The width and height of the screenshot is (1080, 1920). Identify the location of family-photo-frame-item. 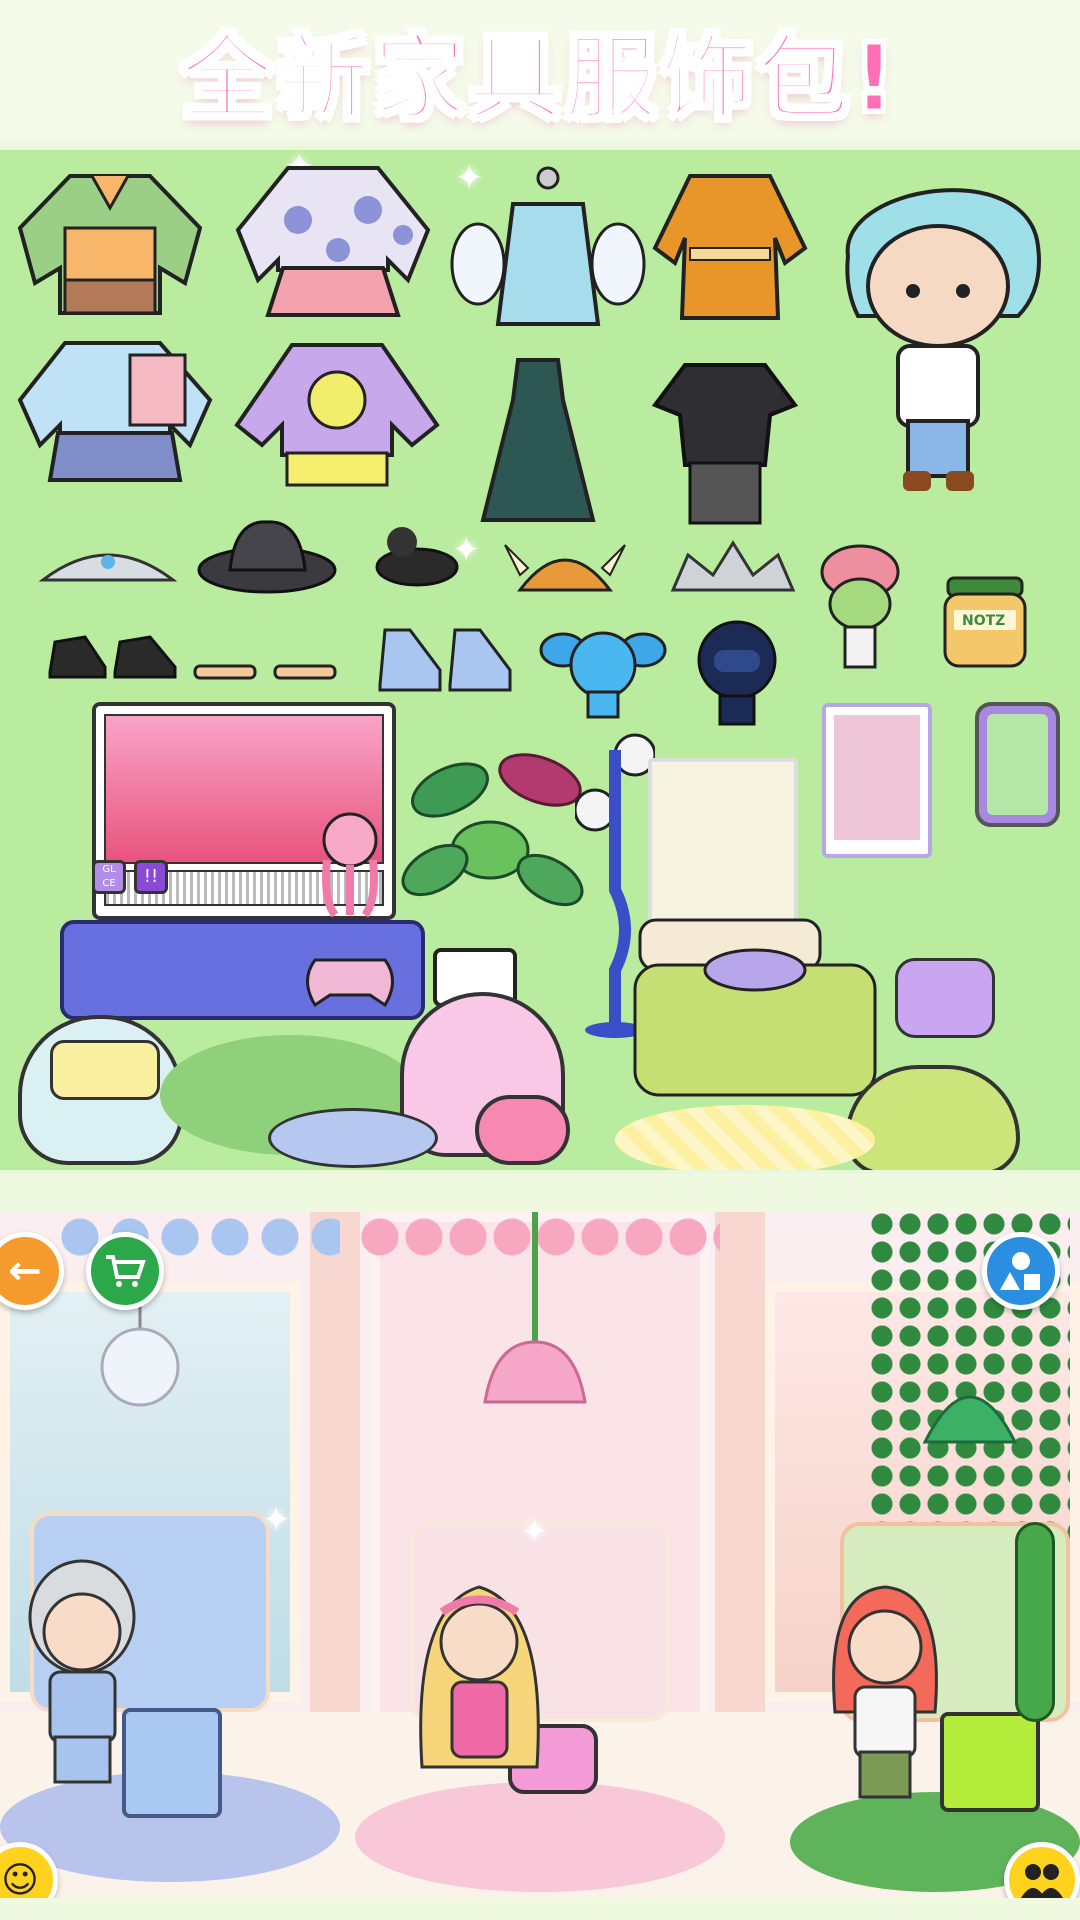
(877, 780).